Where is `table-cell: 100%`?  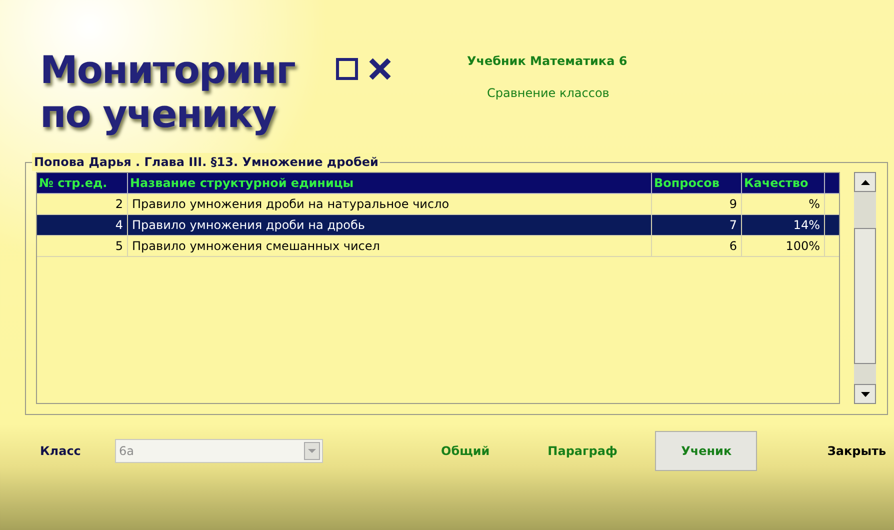 table-cell: 100% is located at coordinates (783, 246).